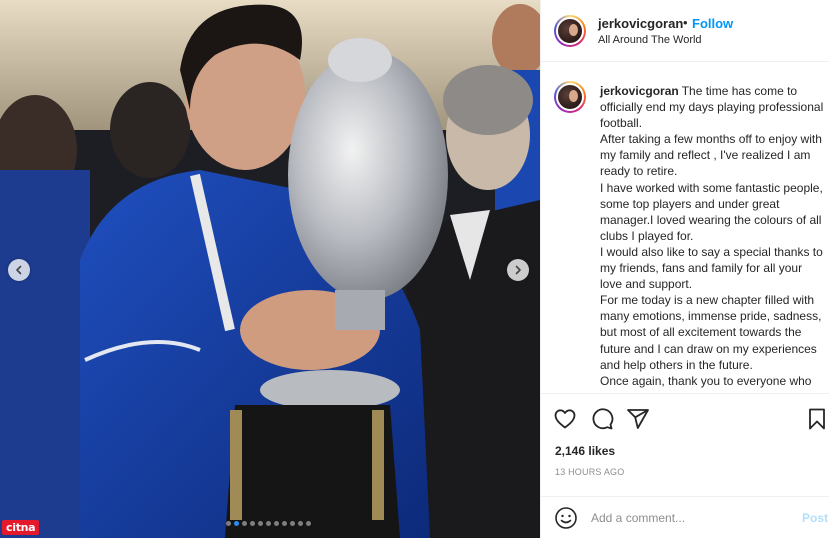 The image size is (829, 538). What do you see at coordinates (712, 23) in the screenshot?
I see `follow-button: Follow` at bounding box center [712, 23].